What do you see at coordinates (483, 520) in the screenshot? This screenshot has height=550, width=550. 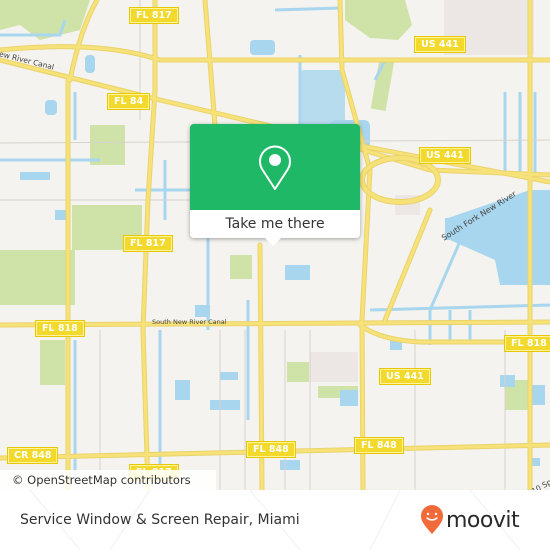 I see `moovit-wordmark: moovit` at bounding box center [483, 520].